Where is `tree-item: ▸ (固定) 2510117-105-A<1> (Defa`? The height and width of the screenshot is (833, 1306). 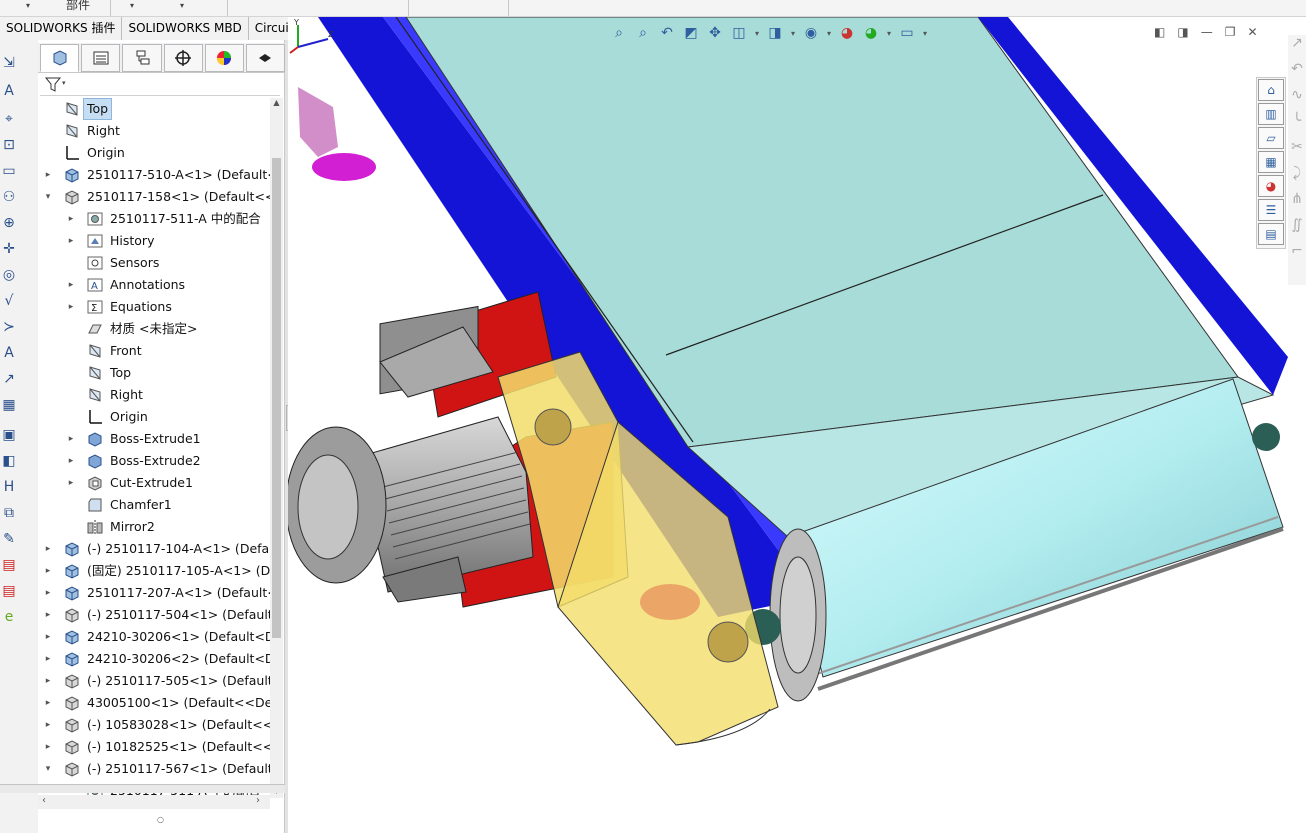 tree-item: ▸ (固定) 2510117-105-A<1> (Defa is located at coordinates (154, 571).